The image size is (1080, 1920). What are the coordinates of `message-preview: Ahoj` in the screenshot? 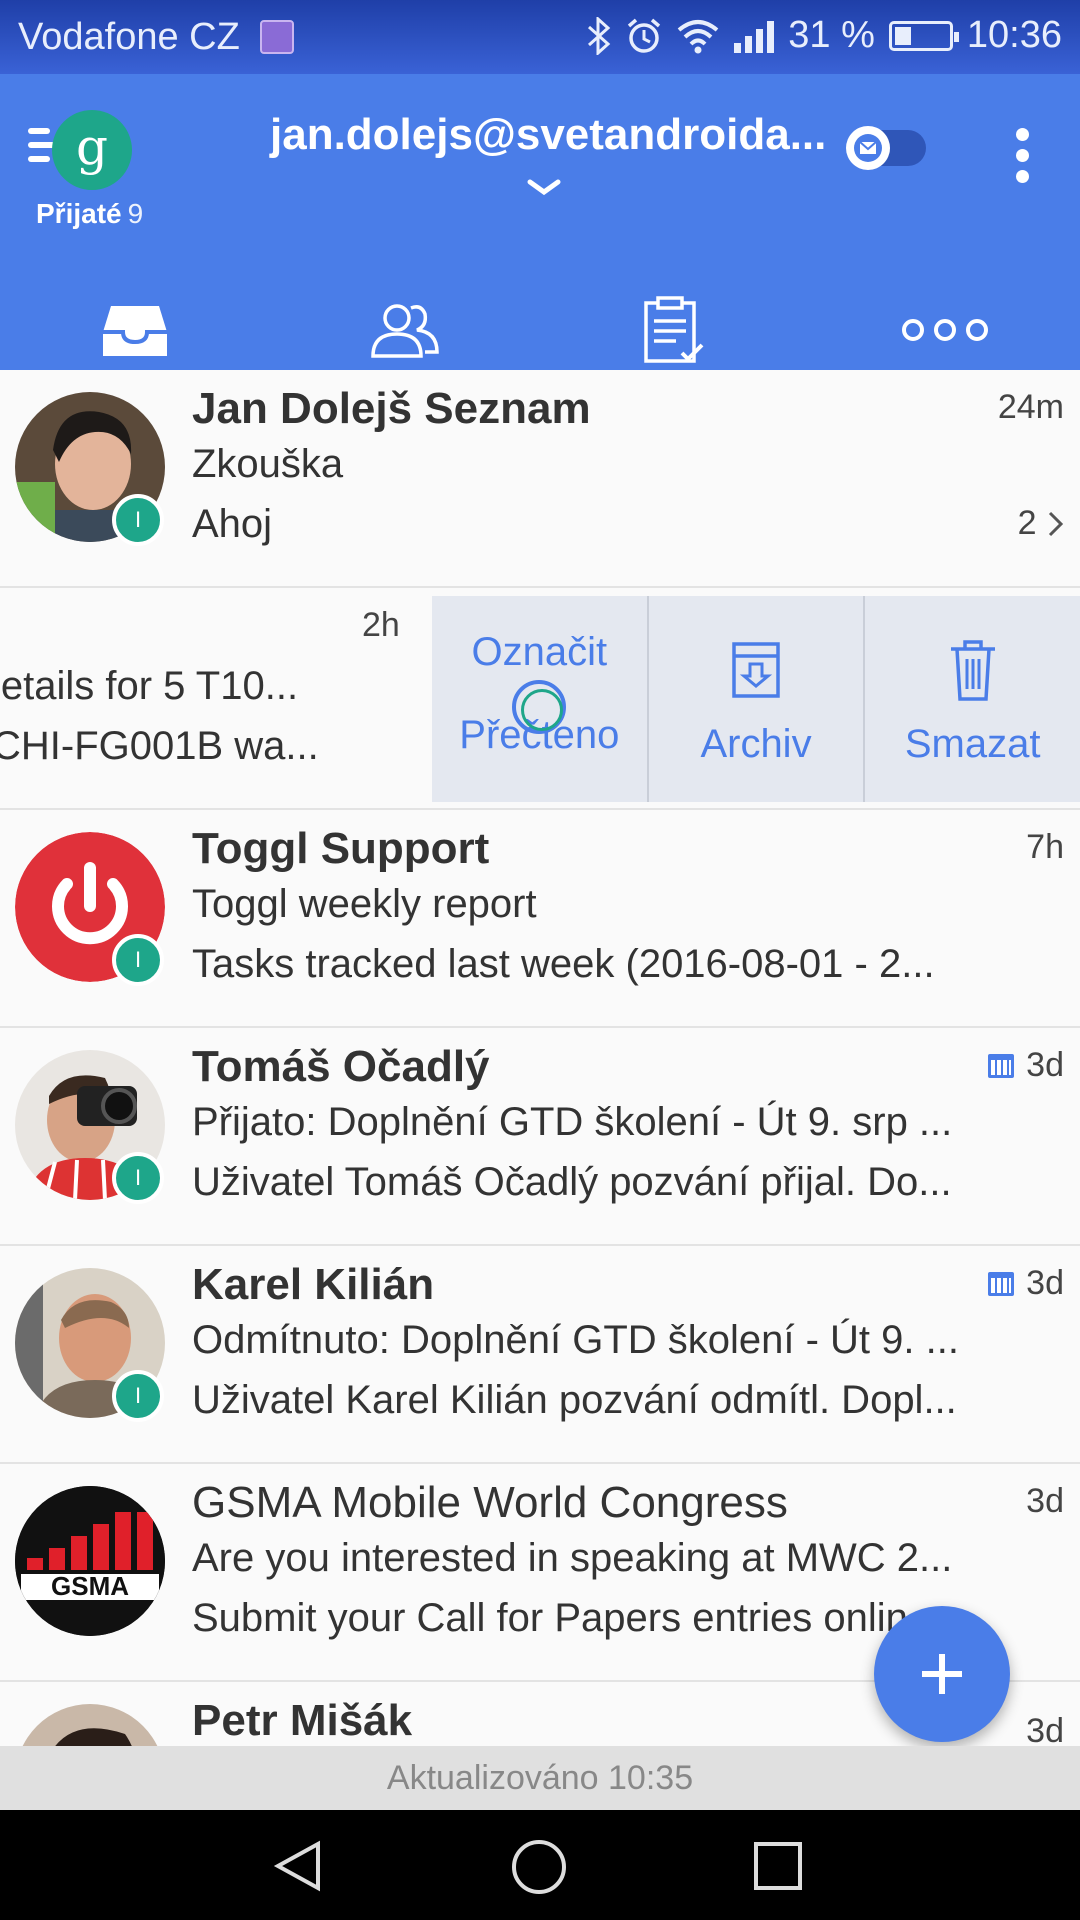 It's located at (232, 524).